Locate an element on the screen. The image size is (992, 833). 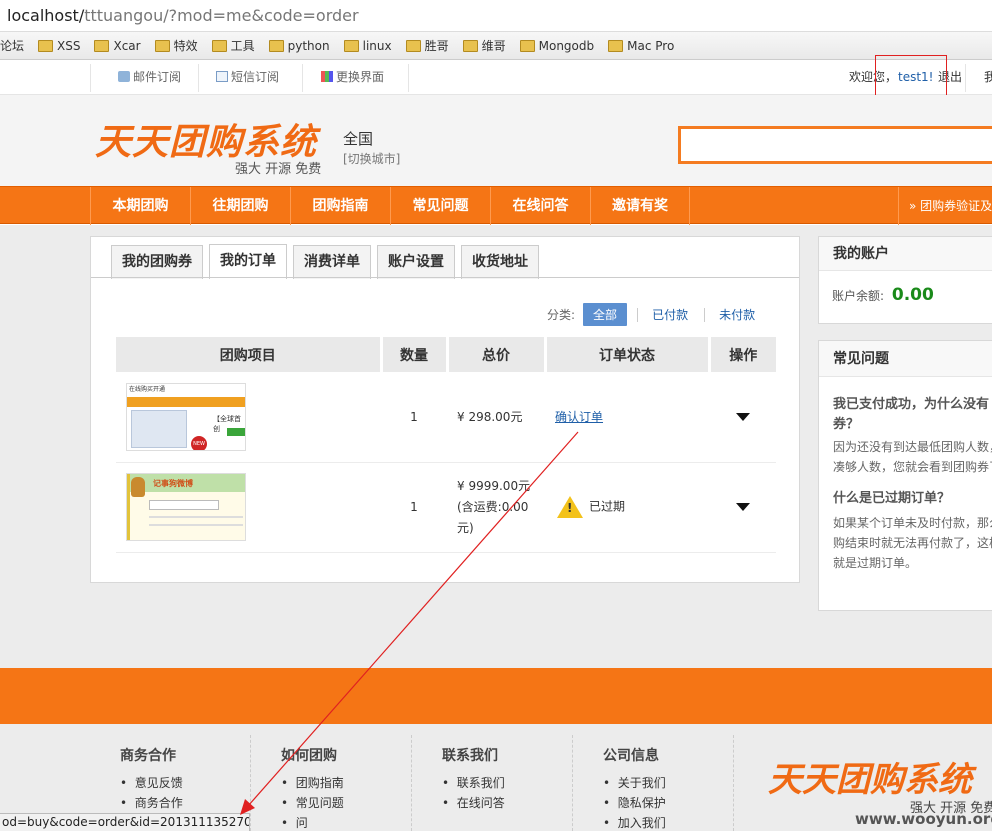
faq-question: 什么是已过期订单？ is located at coordinates (912, 499).